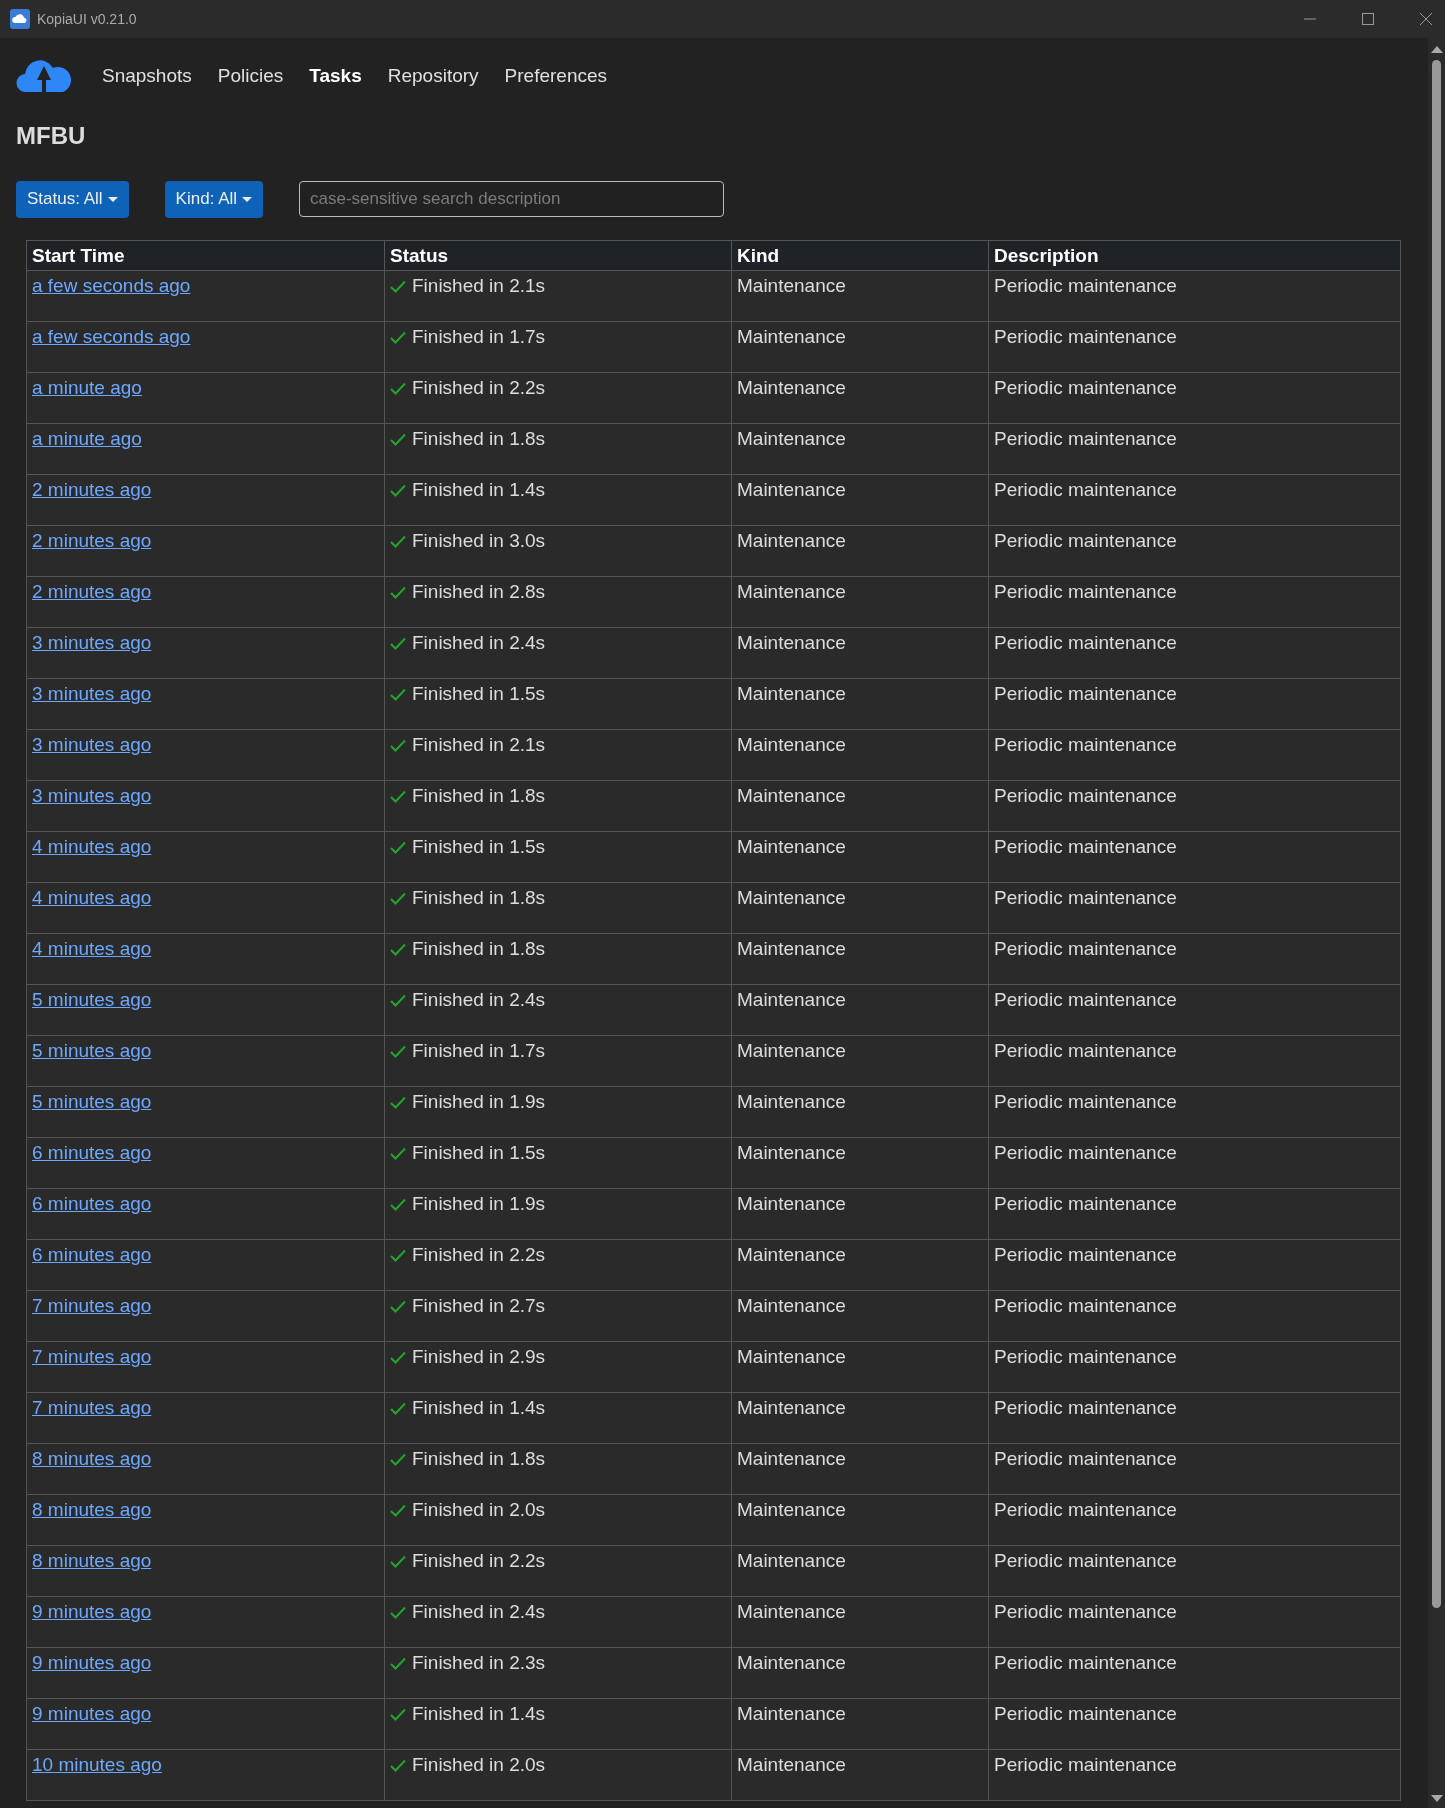 This screenshot has width=1445, height=1808. I want to click on column-header: Kind, so click(860, 255).